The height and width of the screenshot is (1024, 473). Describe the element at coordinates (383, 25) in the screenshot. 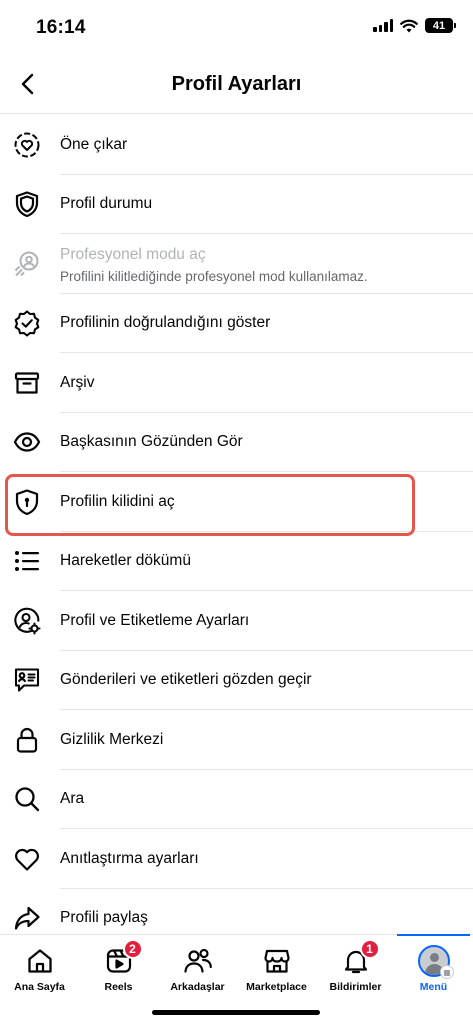

I see `signal-icon` at that location.